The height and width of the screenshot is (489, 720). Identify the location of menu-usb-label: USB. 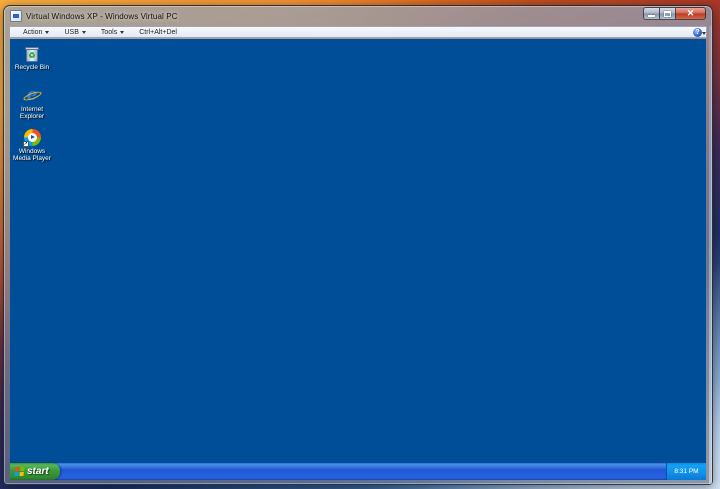
(71, 32).